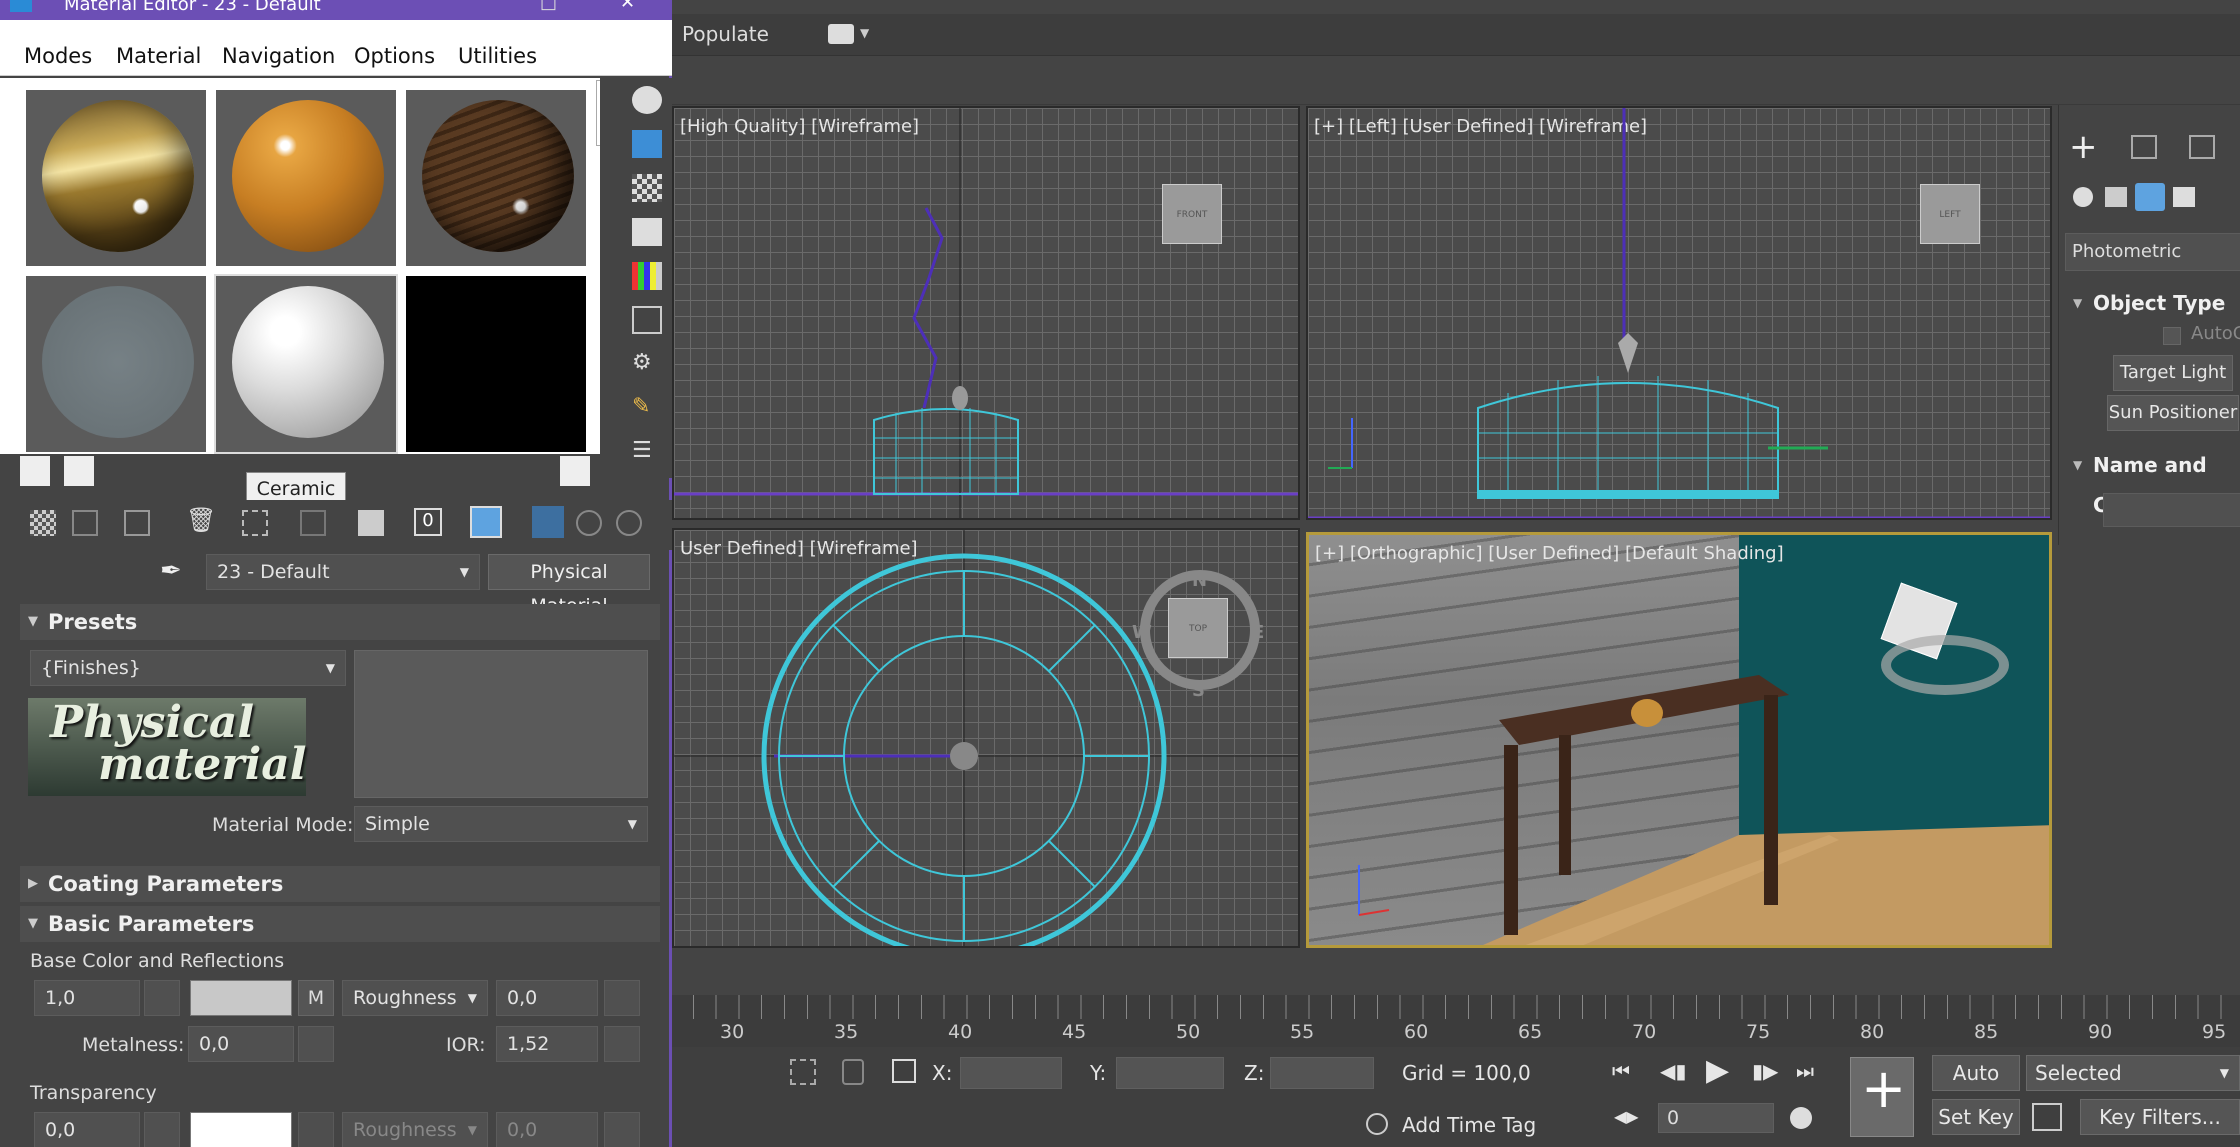  Describe the element at coordinates (1626, 1116) in the screenshot. I see `key-mode-icon: ◀▶` at that location.